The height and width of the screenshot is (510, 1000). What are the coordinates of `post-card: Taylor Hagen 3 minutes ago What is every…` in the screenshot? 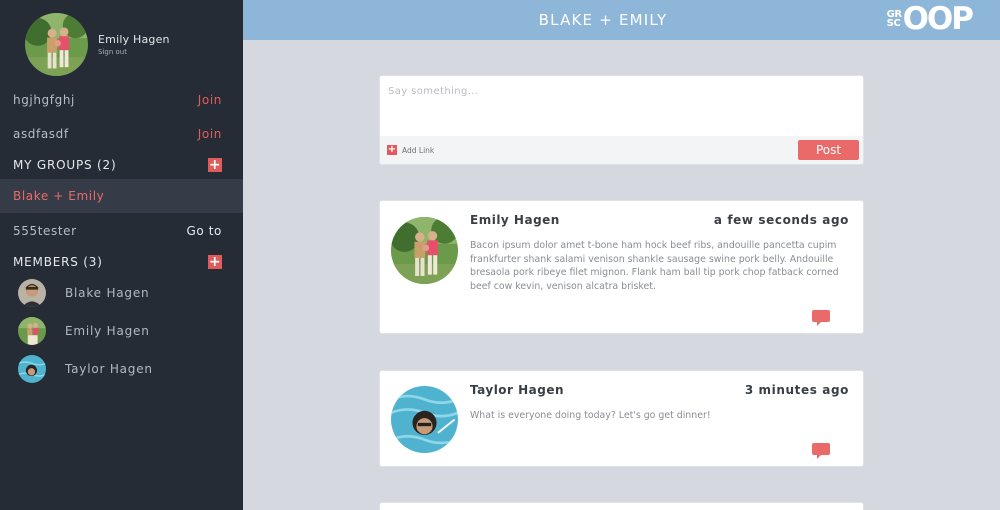 It's located at (621, 418).